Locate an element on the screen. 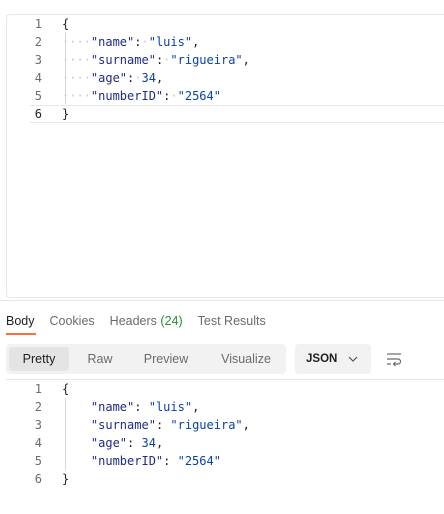 This screenshot has width=444, height=514. tab-cookies: Cookies is located at coordinates (72, 321).